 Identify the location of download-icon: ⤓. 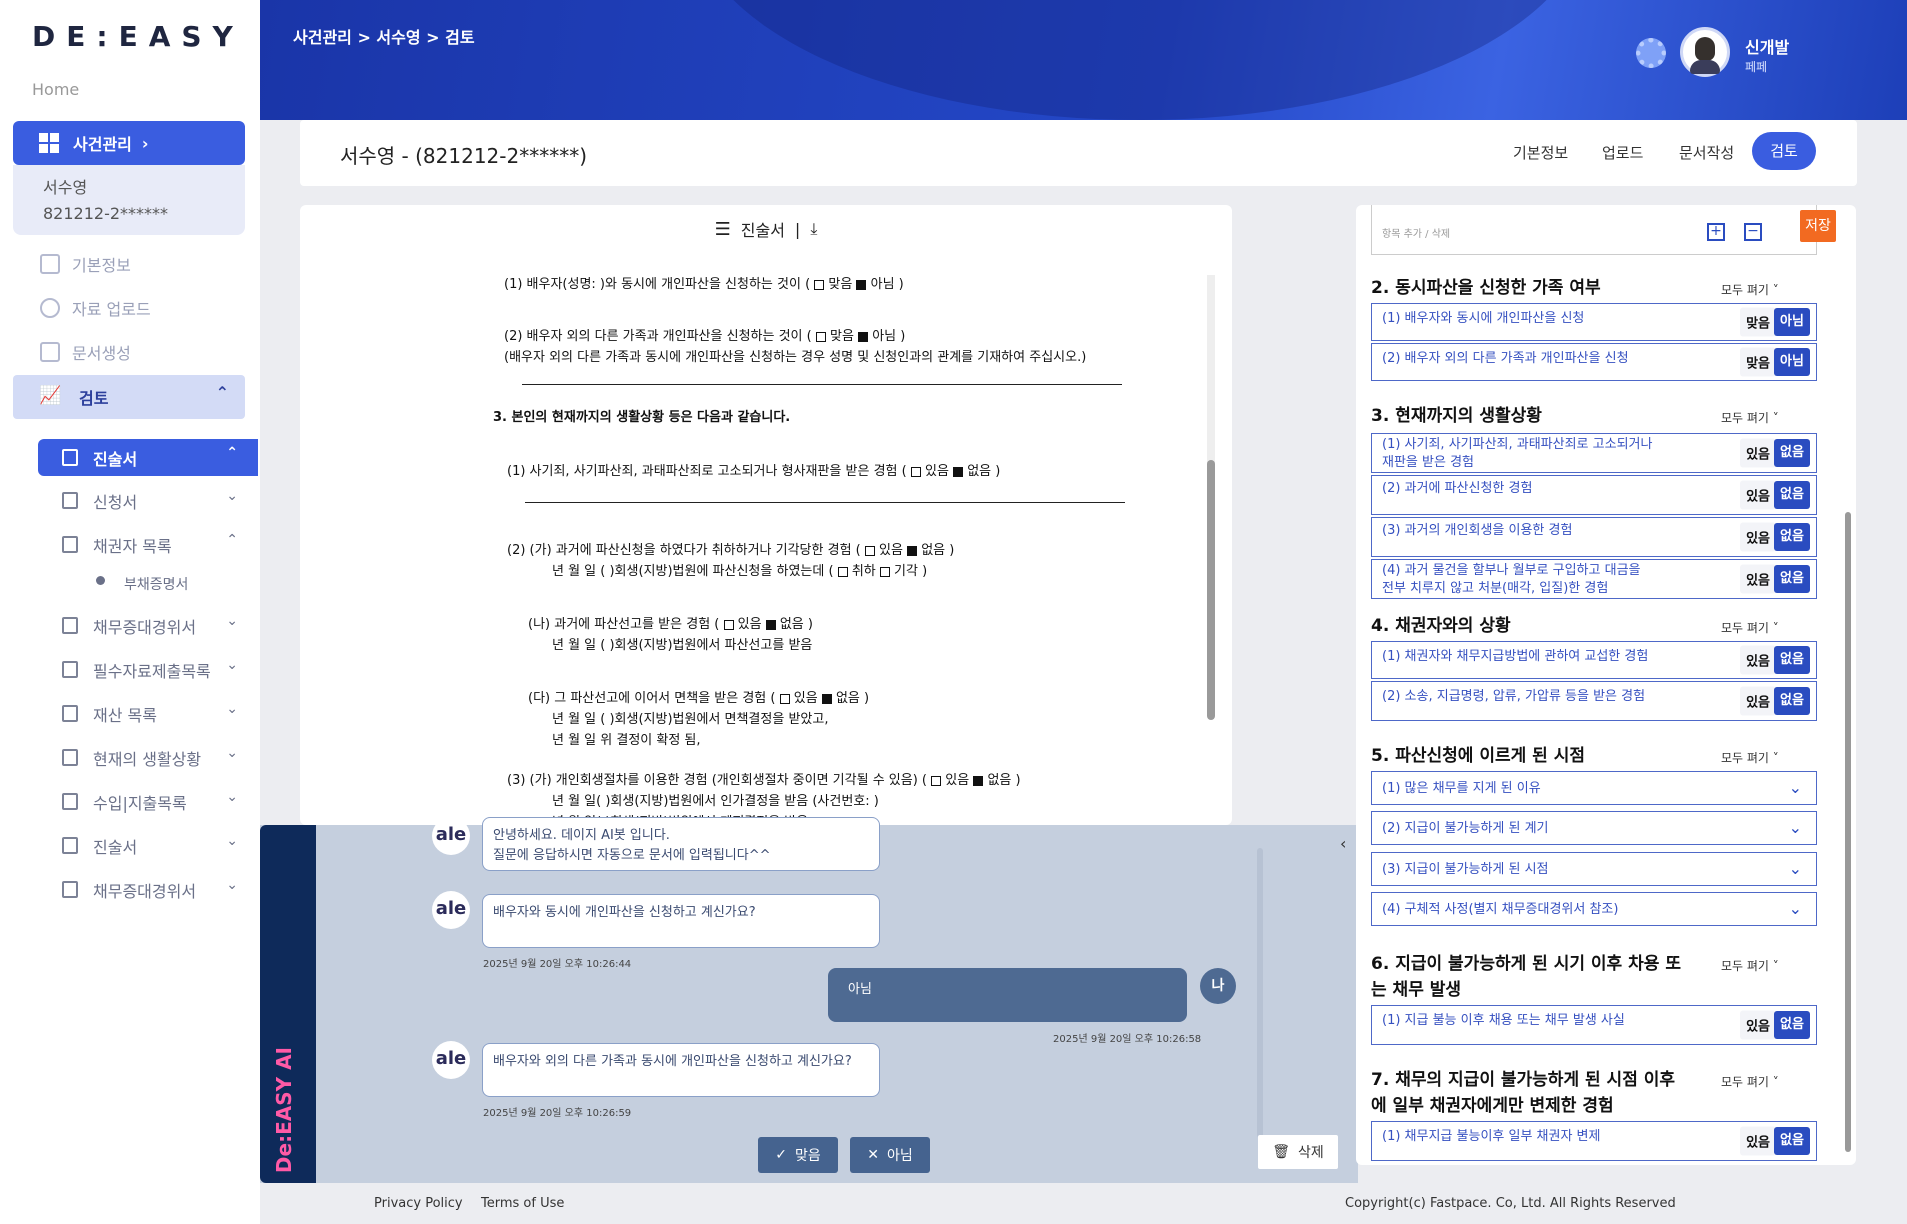
(813, 229).